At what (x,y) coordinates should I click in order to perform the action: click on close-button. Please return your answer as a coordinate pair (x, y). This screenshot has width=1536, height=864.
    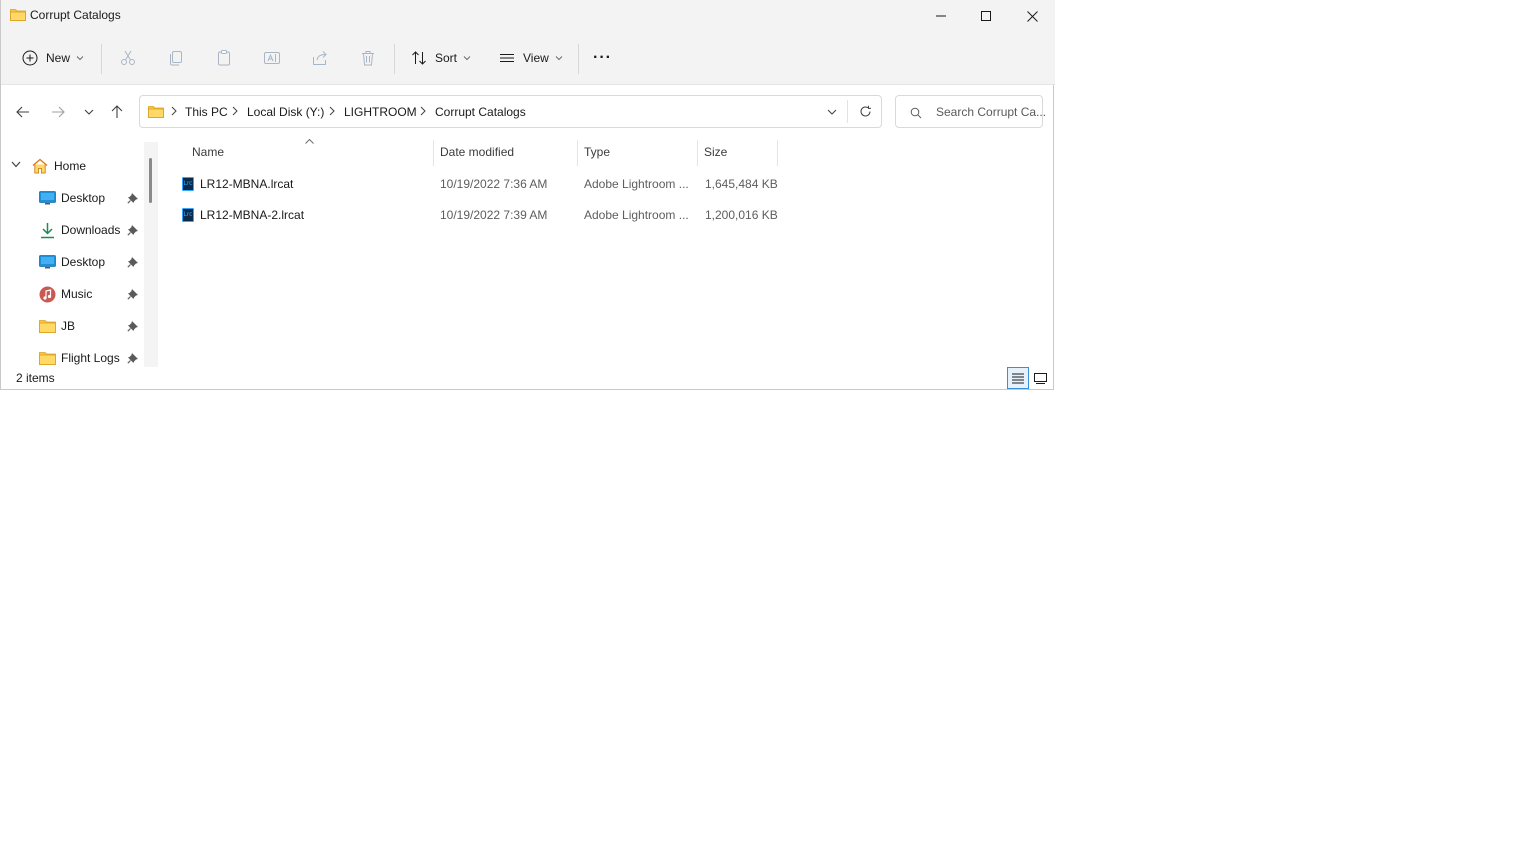
    Looking at the image, I should click on (1032, 16).